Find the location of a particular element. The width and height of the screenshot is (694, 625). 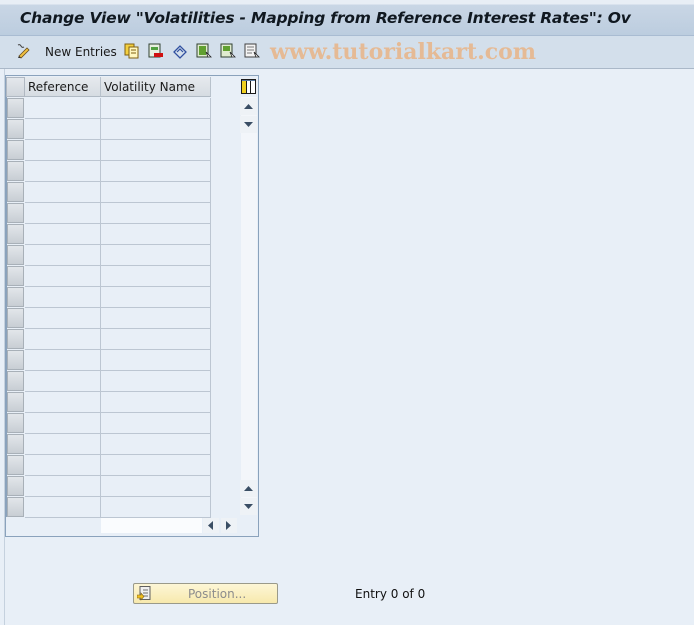

scroll-down-button is located at coordinates (248, 124).